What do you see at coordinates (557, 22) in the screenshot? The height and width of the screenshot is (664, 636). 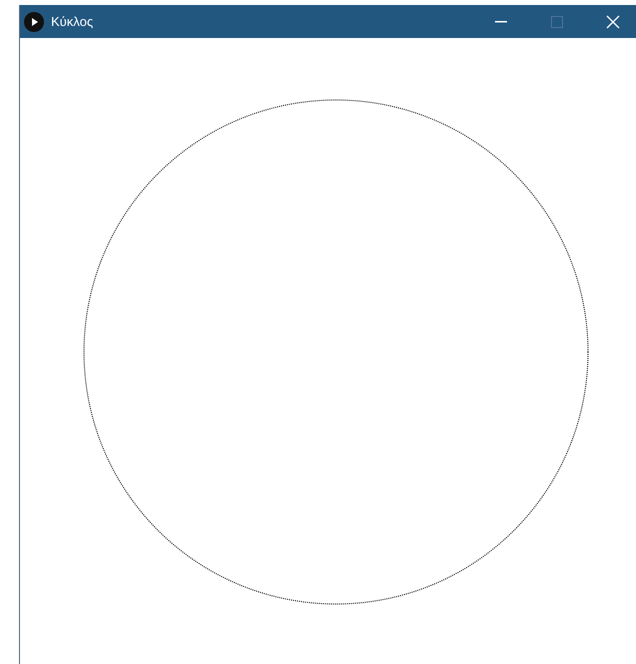 I see `maximize-icon` at bounding box center [557, 22].